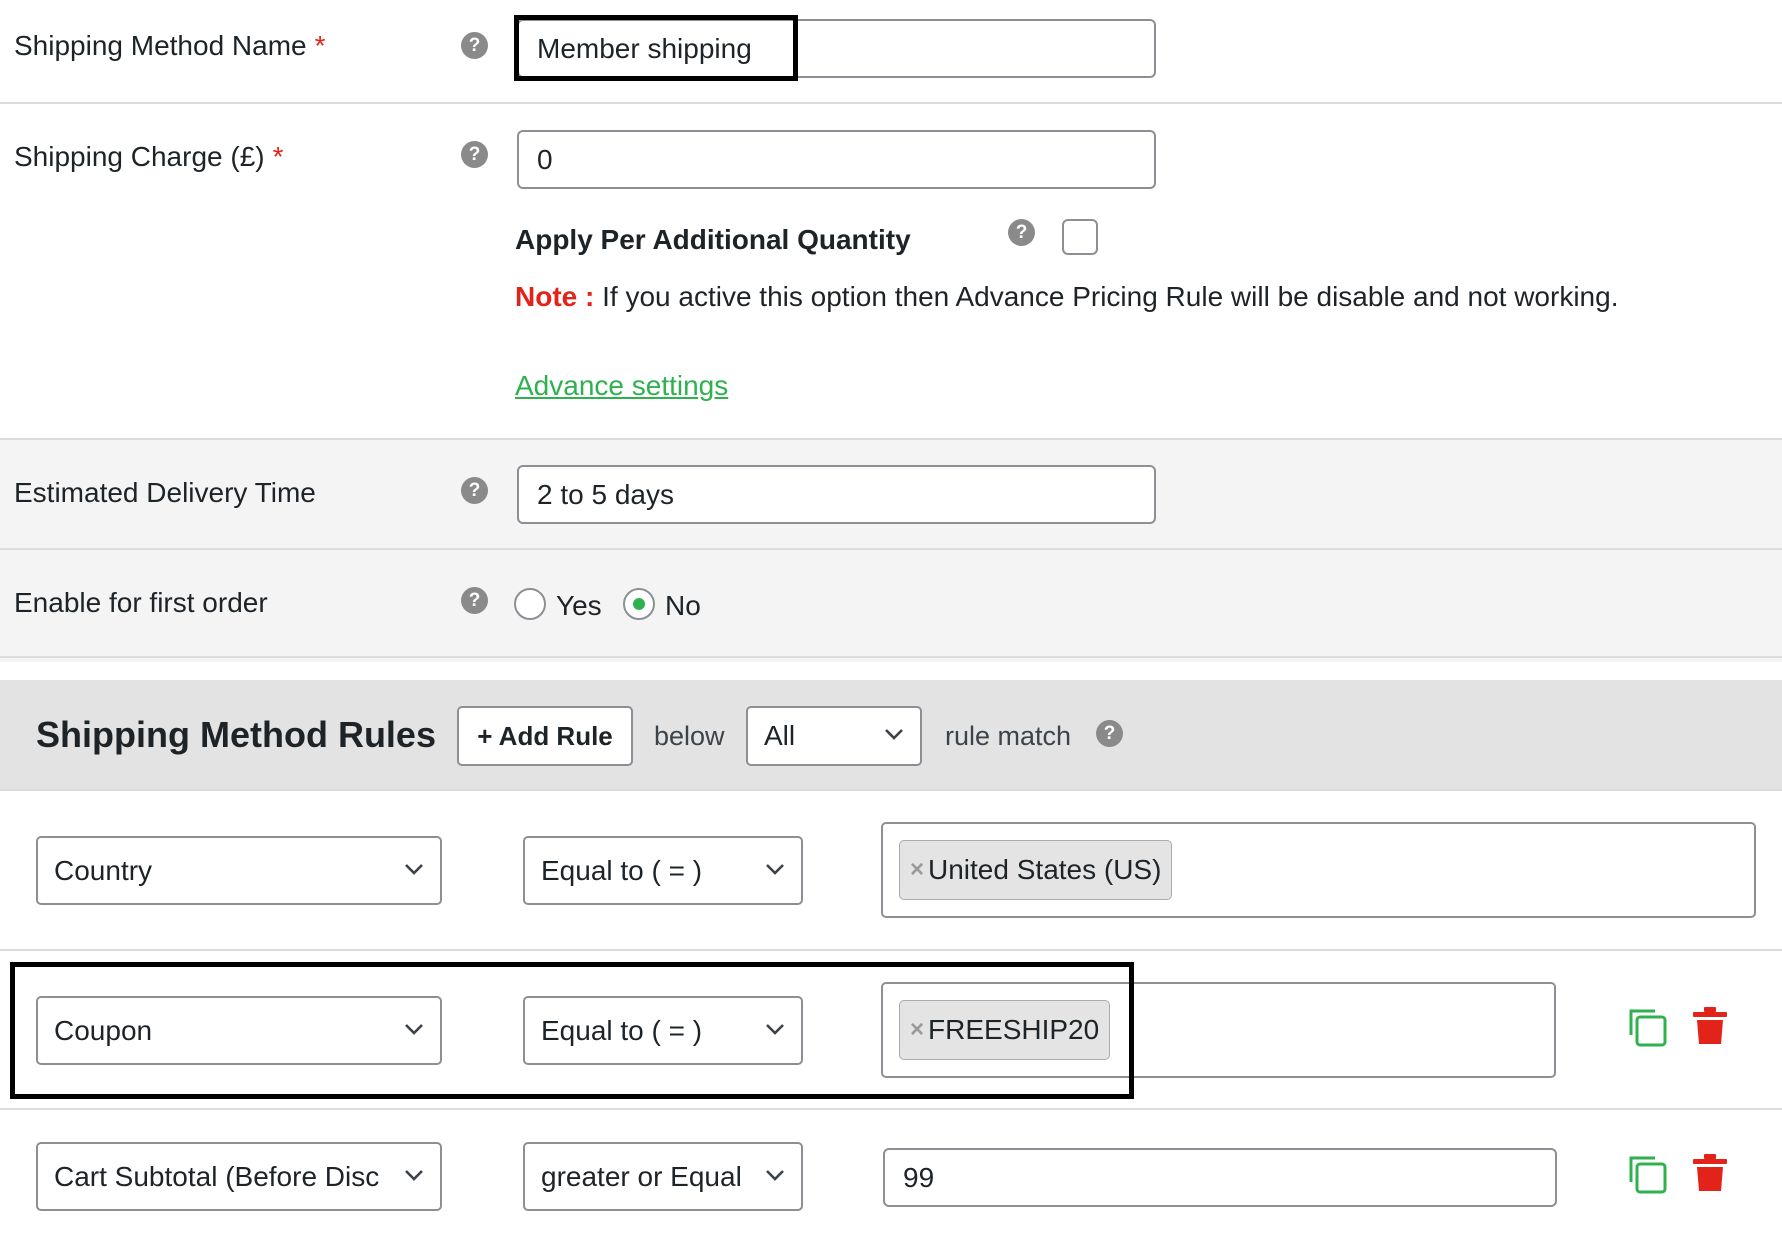 The height and width of the screenshot is (1242, 1782). Describe the element at coordinates (689, 736) in the screenshot. I see `below-text: below` at that location.